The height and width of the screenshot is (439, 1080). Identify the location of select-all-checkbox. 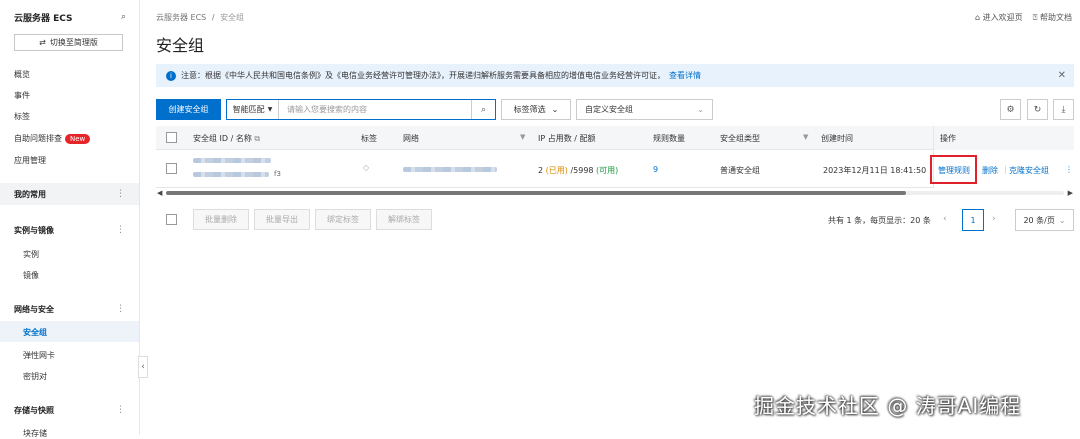
(171, 137).